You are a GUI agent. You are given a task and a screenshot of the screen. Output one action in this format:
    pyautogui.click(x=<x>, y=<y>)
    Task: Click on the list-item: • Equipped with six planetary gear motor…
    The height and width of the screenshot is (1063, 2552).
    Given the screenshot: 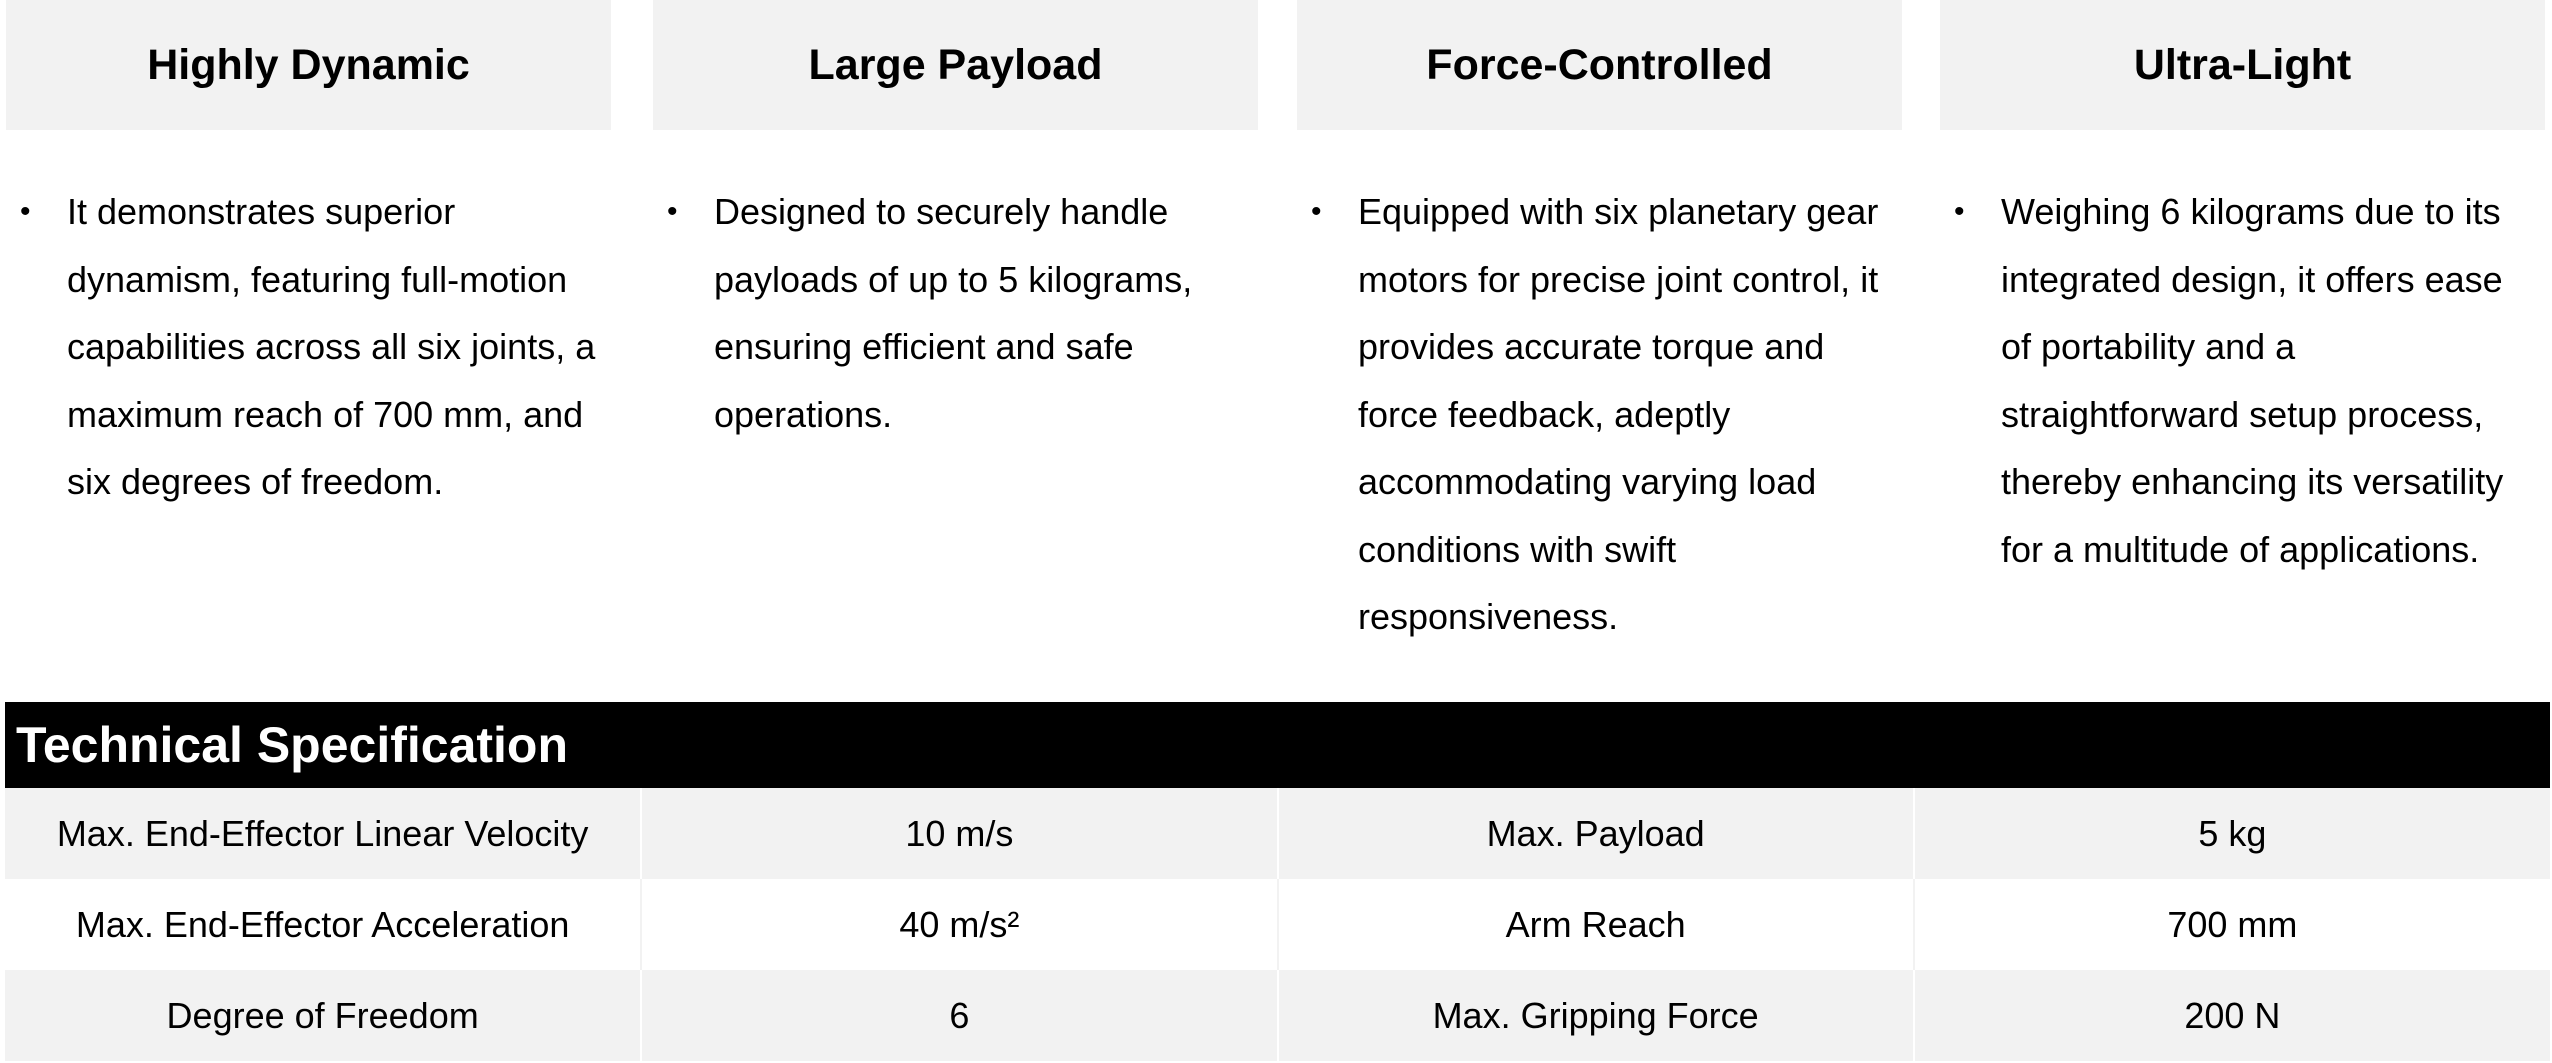 What is the action you would take?
    pyautogui.click(x=1599, y=414)
    